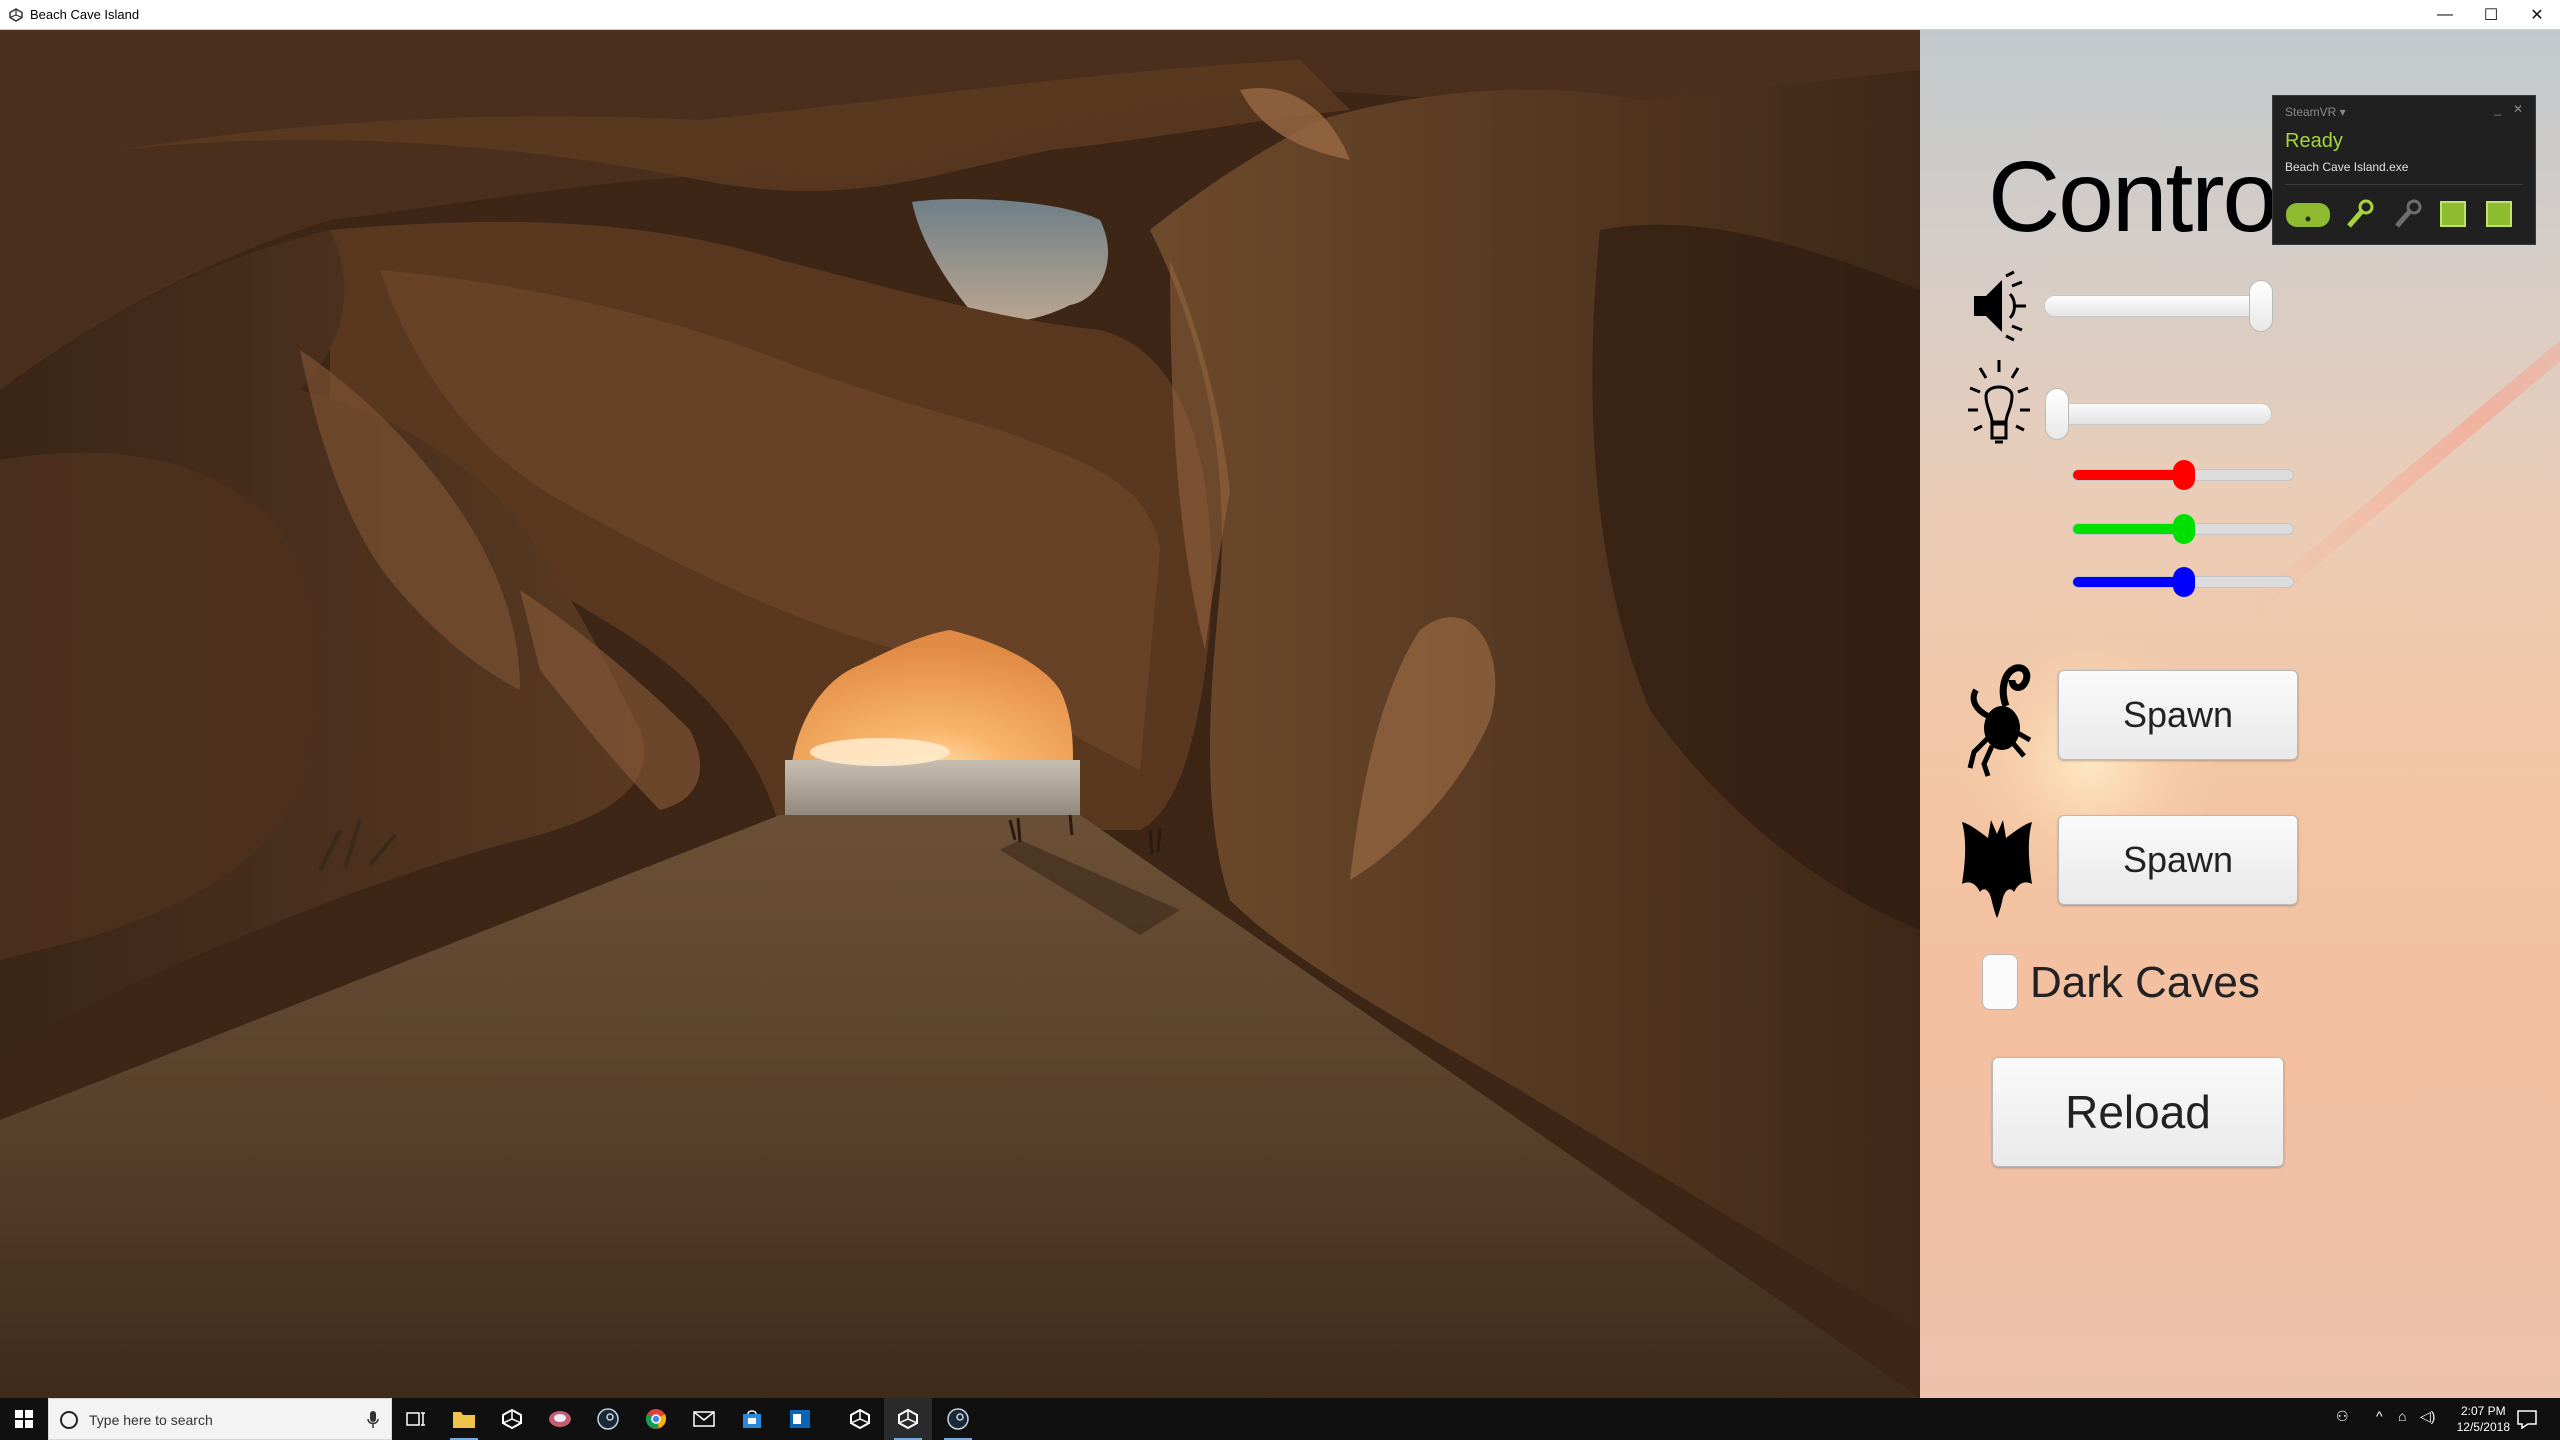 Image resolution: width=2560 pixels, height=1440 pixels. What do you see at coordinates (2483, 1411) in the screenshot?
I see `clock-time: 2:07 PM` at bounding box center [2483, 1411].